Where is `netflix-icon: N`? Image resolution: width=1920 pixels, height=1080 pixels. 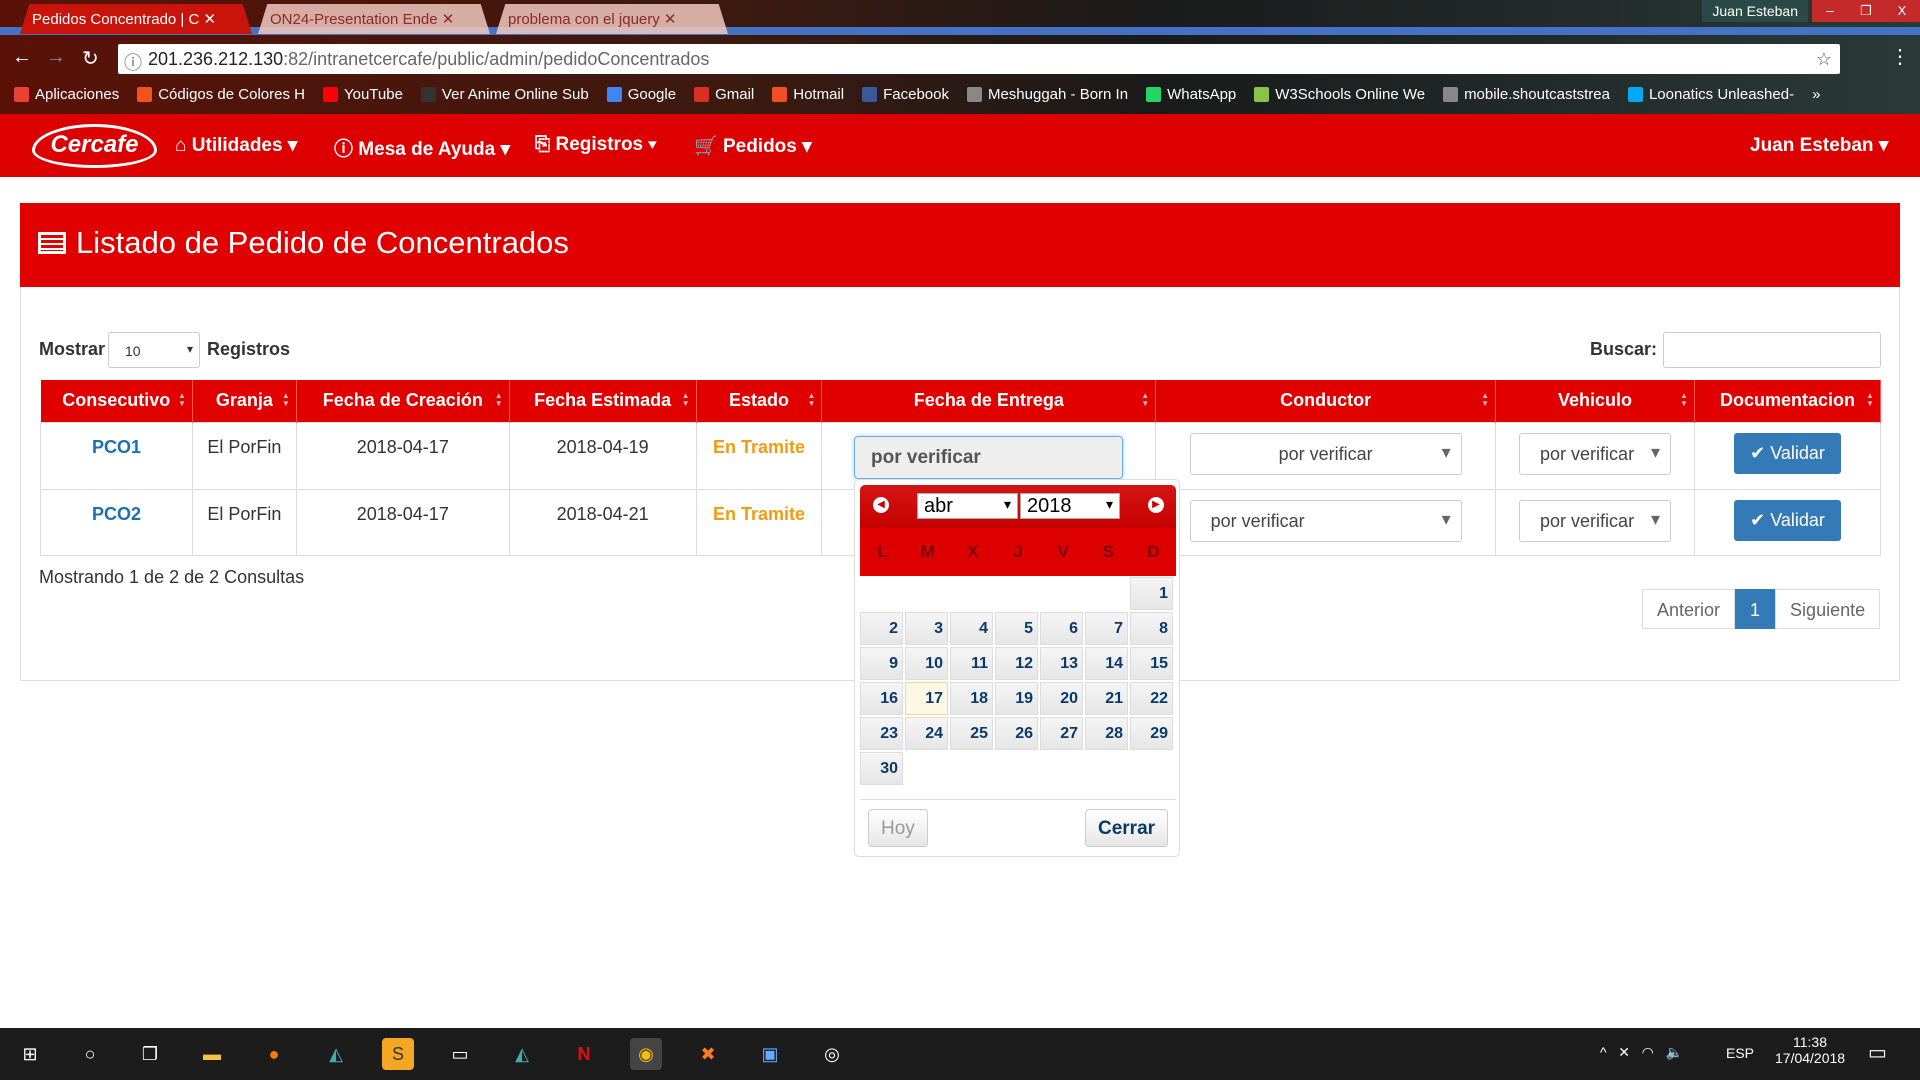 netflix-icon: N is located at coordinates (584, 1054).